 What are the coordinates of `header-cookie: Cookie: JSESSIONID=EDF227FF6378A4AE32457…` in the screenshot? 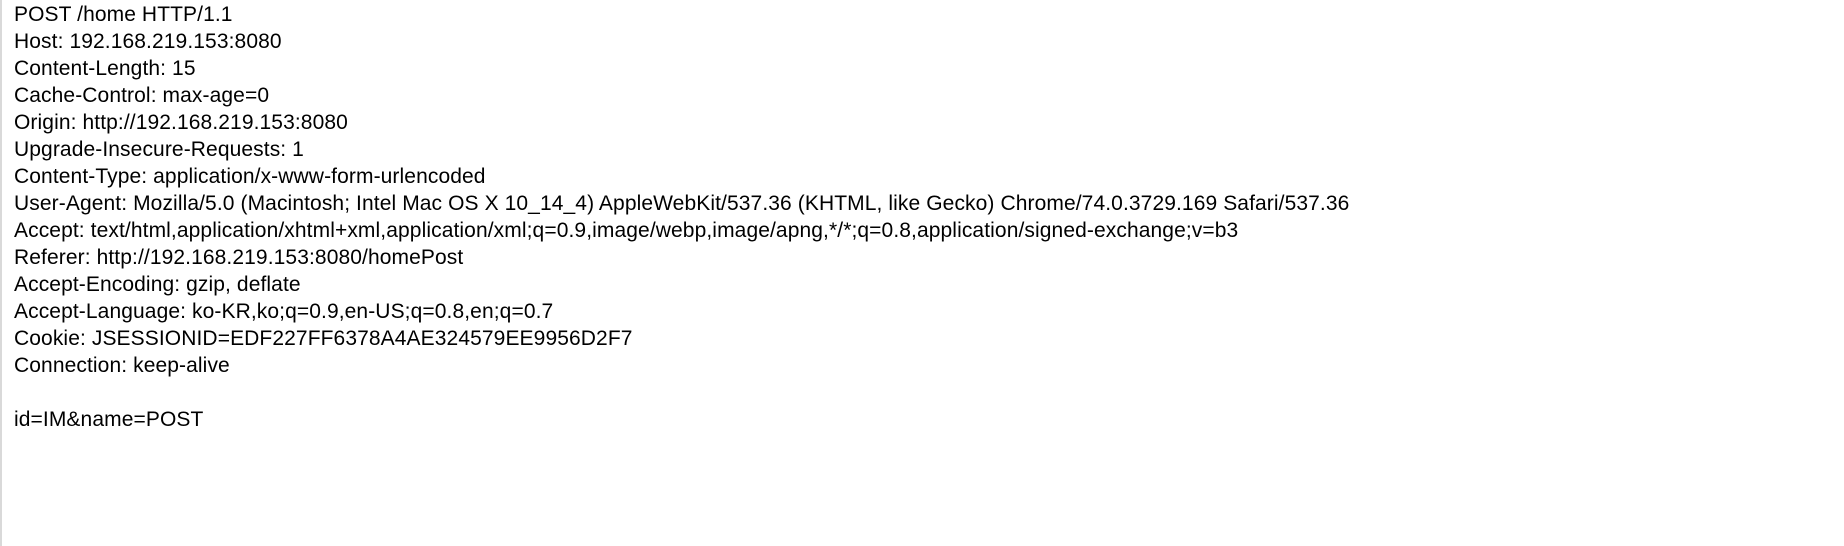 It's located at (323, 338).